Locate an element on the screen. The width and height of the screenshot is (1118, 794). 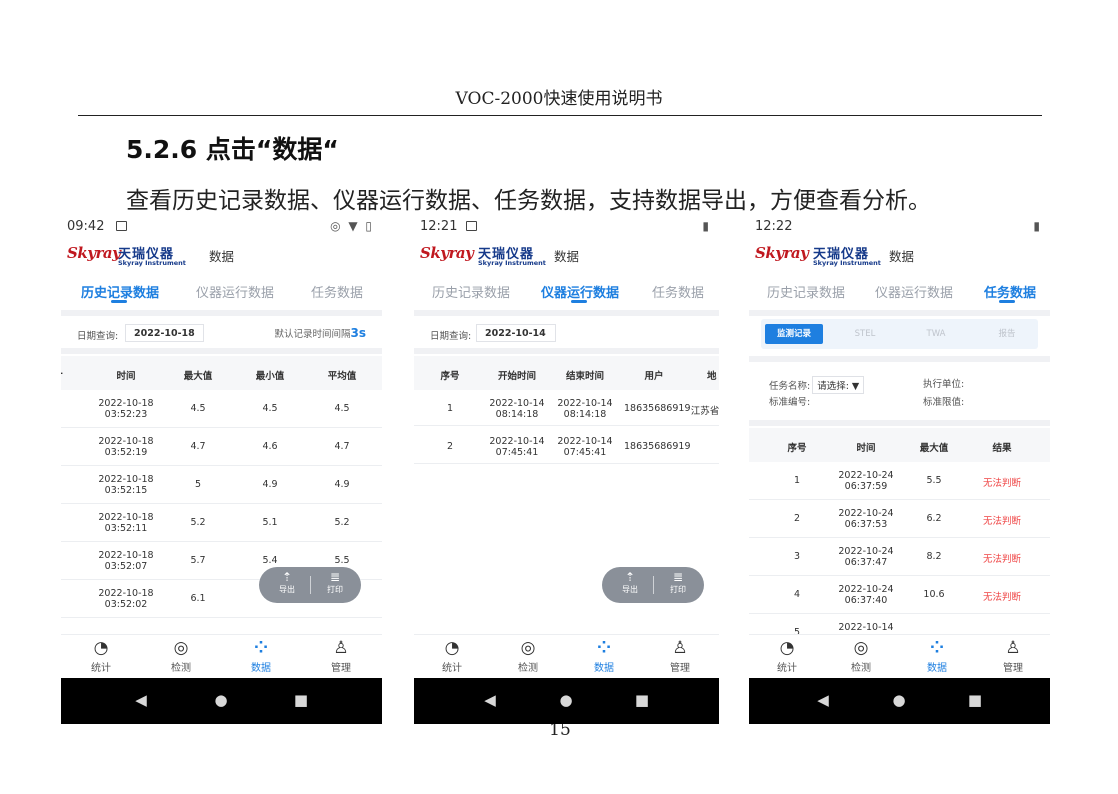
date-query-row: 日期查询: 2022-10-14 is located at coordinates (566, 333).